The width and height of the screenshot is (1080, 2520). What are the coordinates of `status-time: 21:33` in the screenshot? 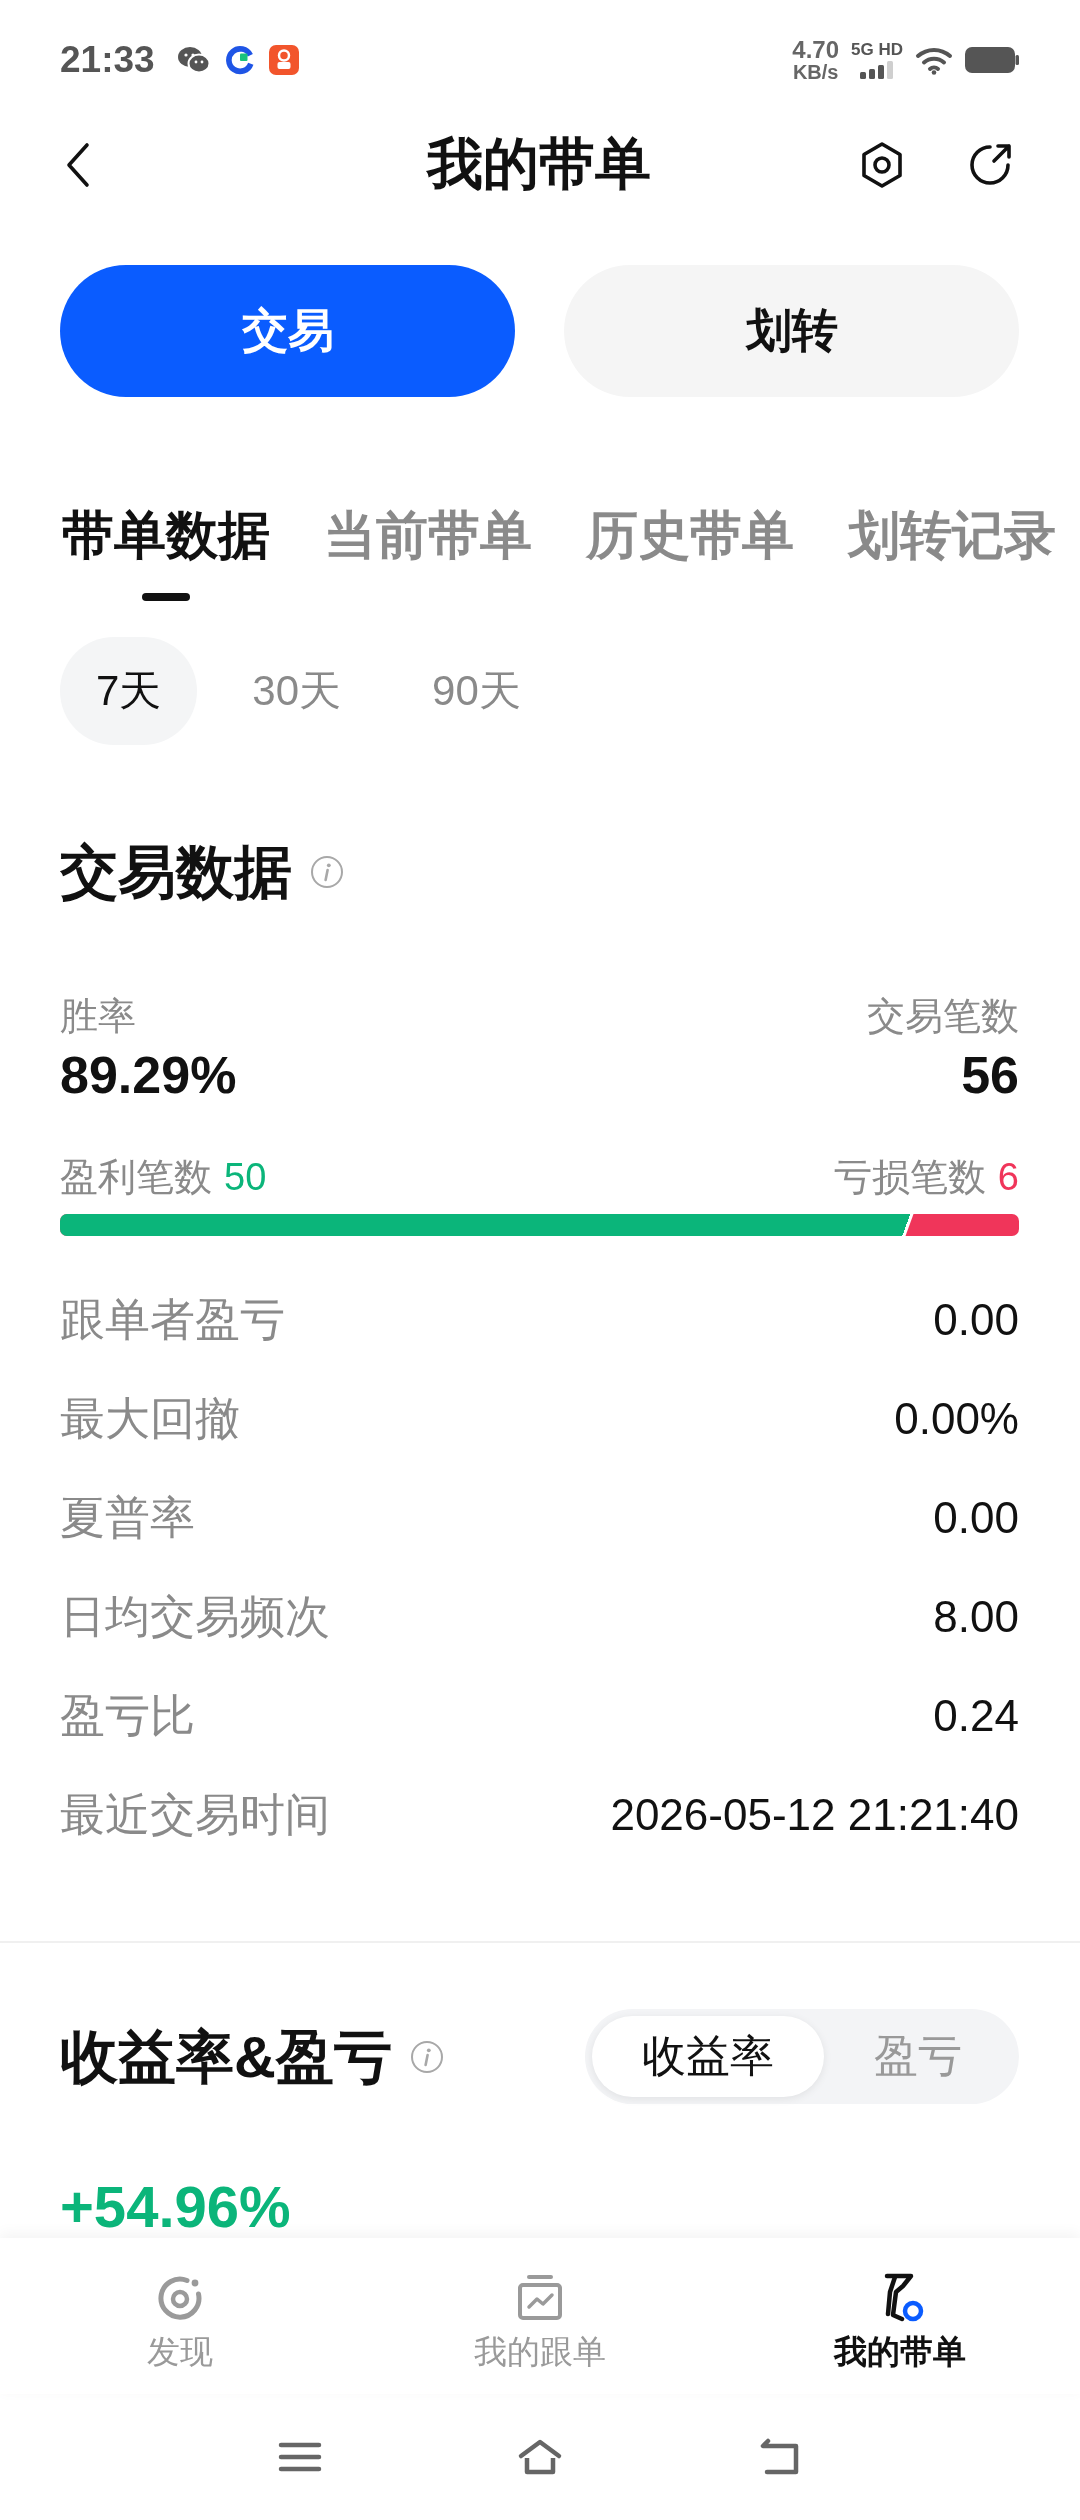 It's located at (107, 60).